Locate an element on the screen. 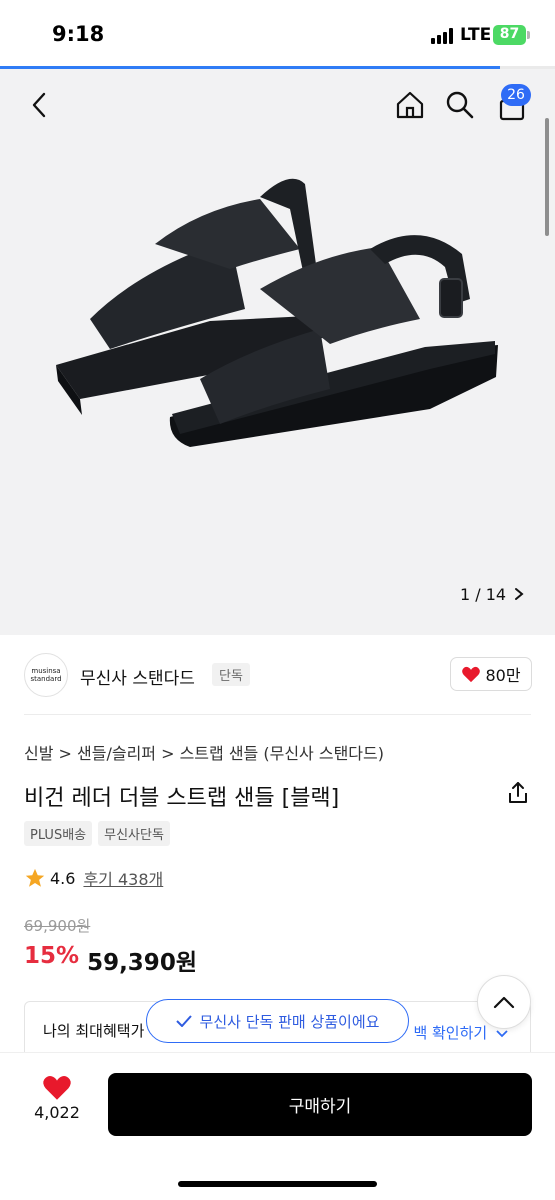 The width and height of the screenshot is (555, 1200). brand-row: musinsa standard 무신사 스탠다드 단독 80만 is located at coordinates (277, 678).